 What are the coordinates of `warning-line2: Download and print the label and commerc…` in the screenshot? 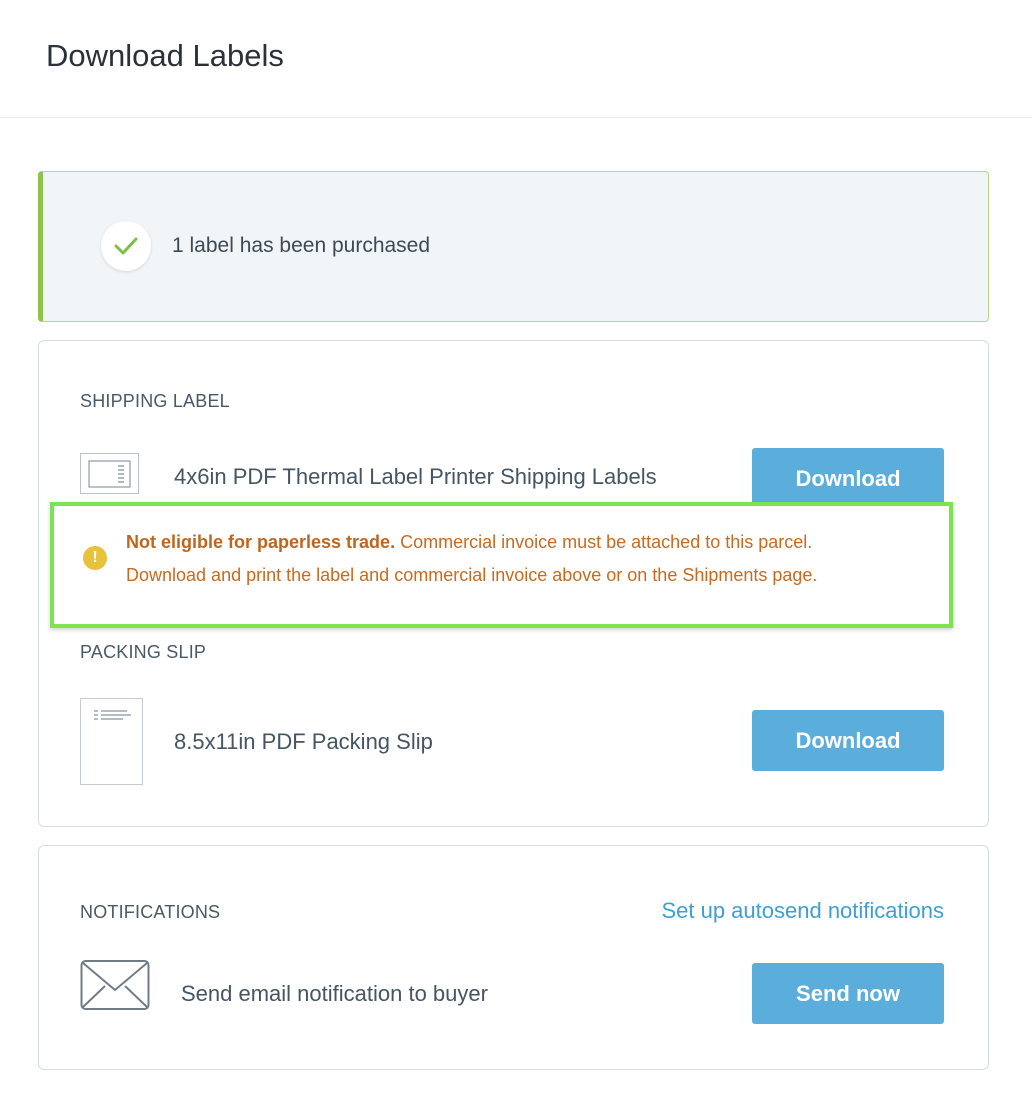 It's located at (472, 575).